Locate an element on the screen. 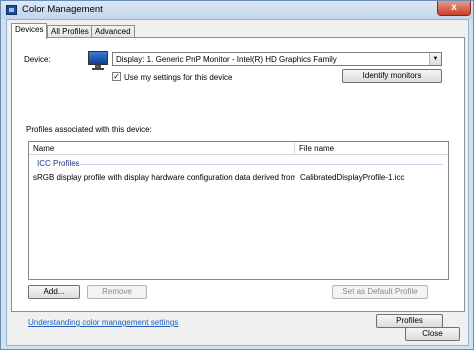 The width and height of the screenshot is (474, 350). tab-devices: Devices is located at coordinates (29, 31).